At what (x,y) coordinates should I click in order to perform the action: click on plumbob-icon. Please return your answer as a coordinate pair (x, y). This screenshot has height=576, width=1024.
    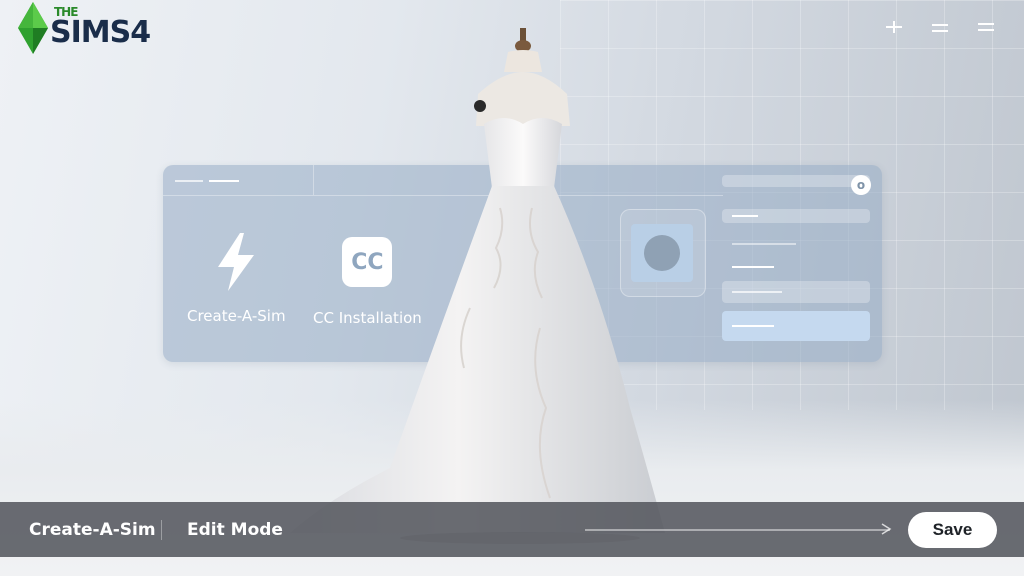
    Looking at the image, I should click on (33, 28).